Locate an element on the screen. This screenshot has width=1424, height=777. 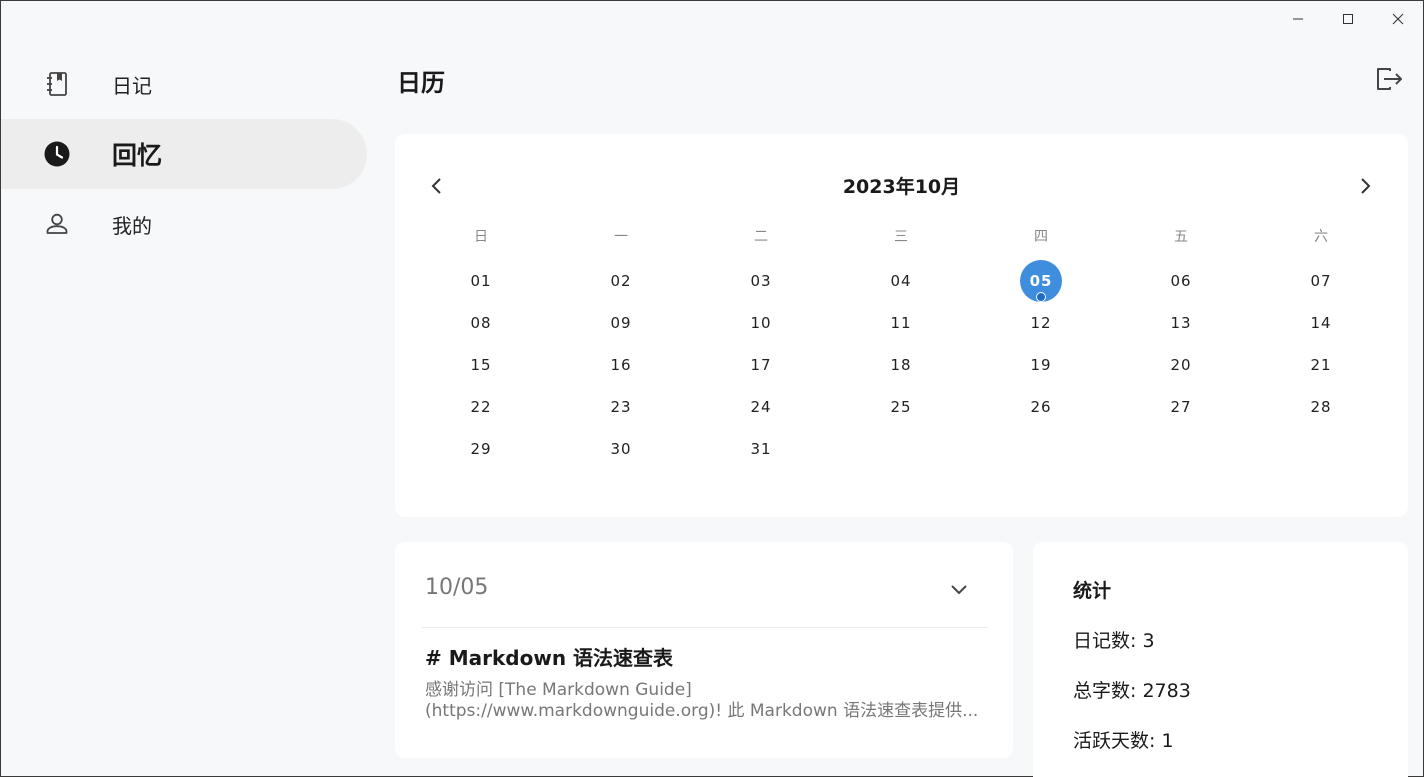
entry-indicator-dot is located at coordinates (1041, 297).